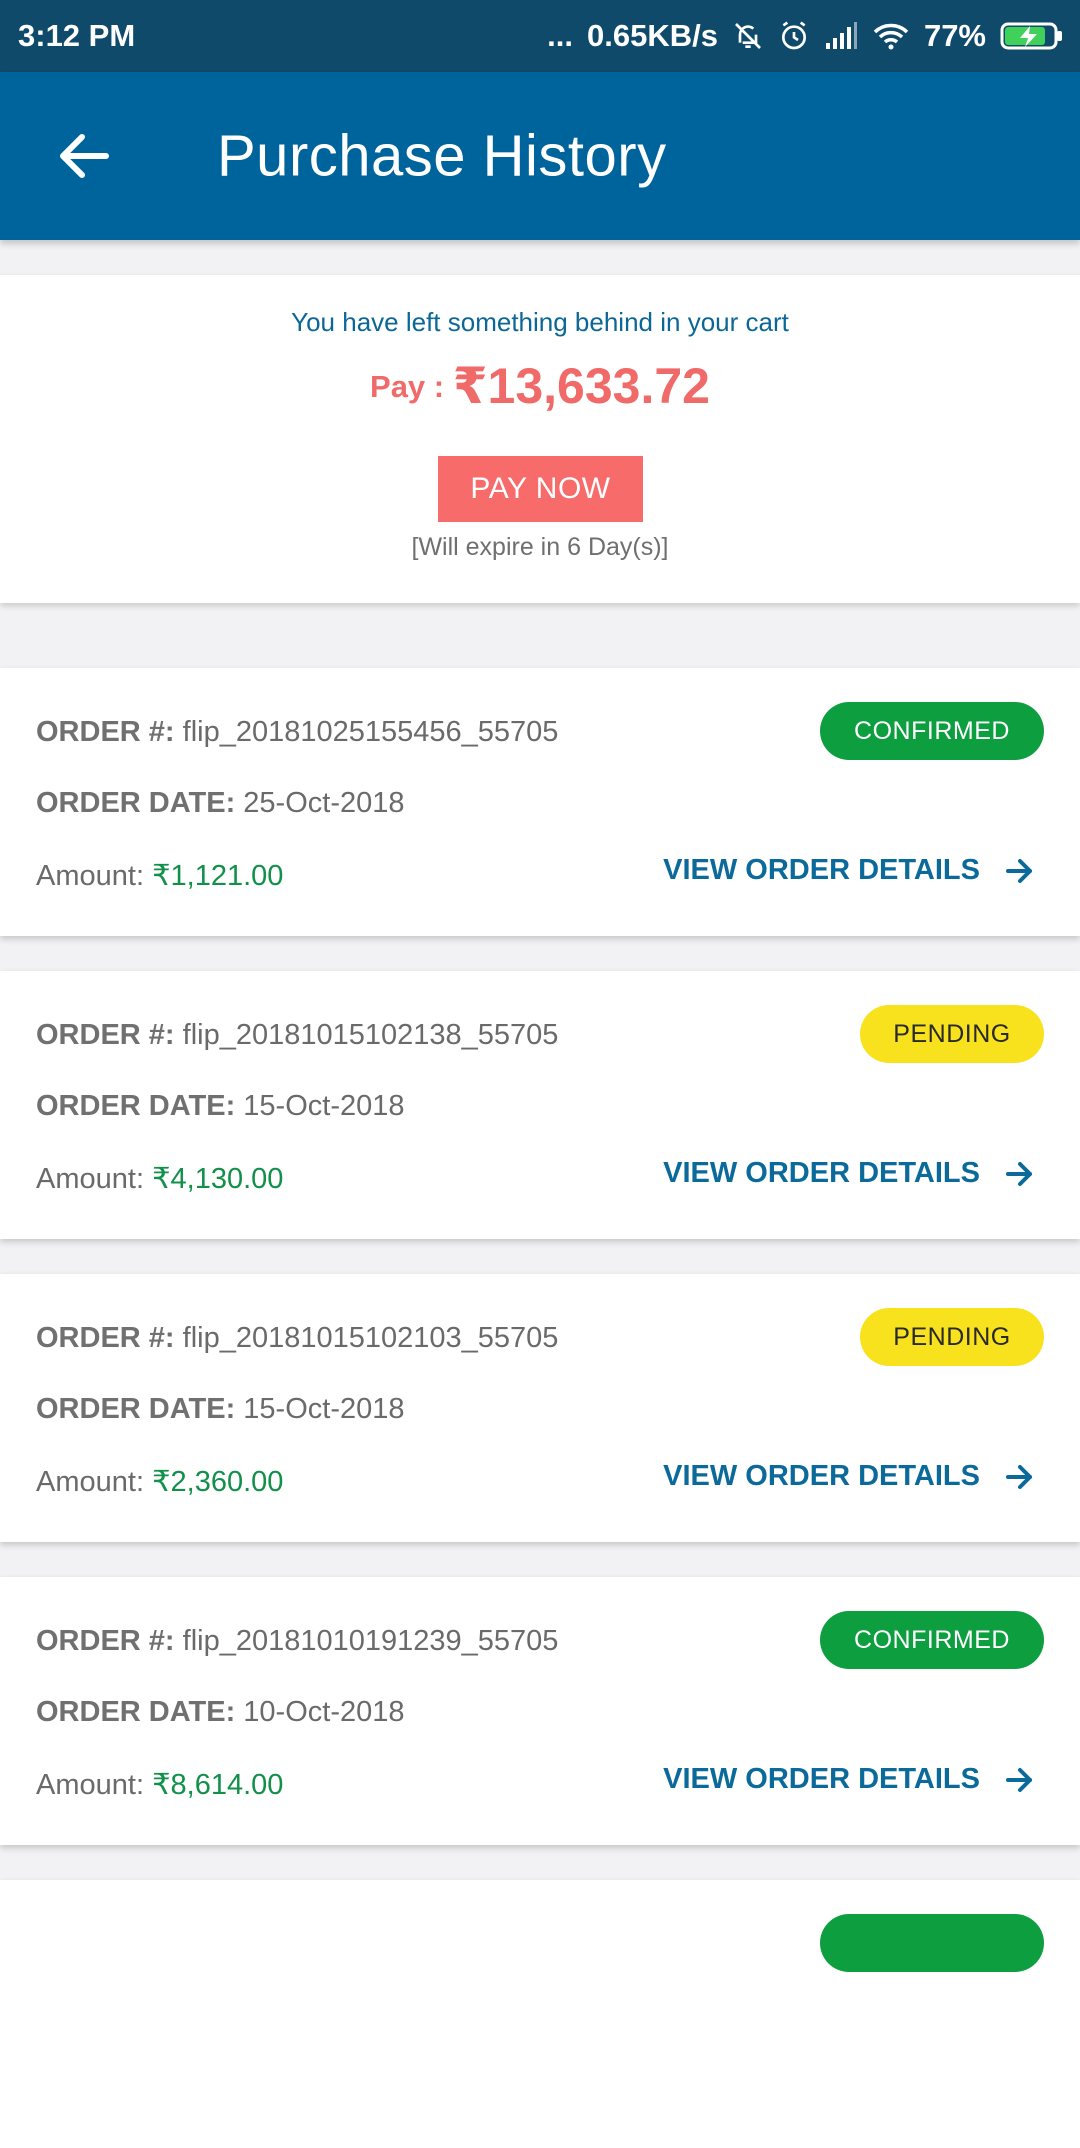 This screenshot has height=2148, width=1080. I want to click on net-speed: 0.65KB/s, so click(652, 35).